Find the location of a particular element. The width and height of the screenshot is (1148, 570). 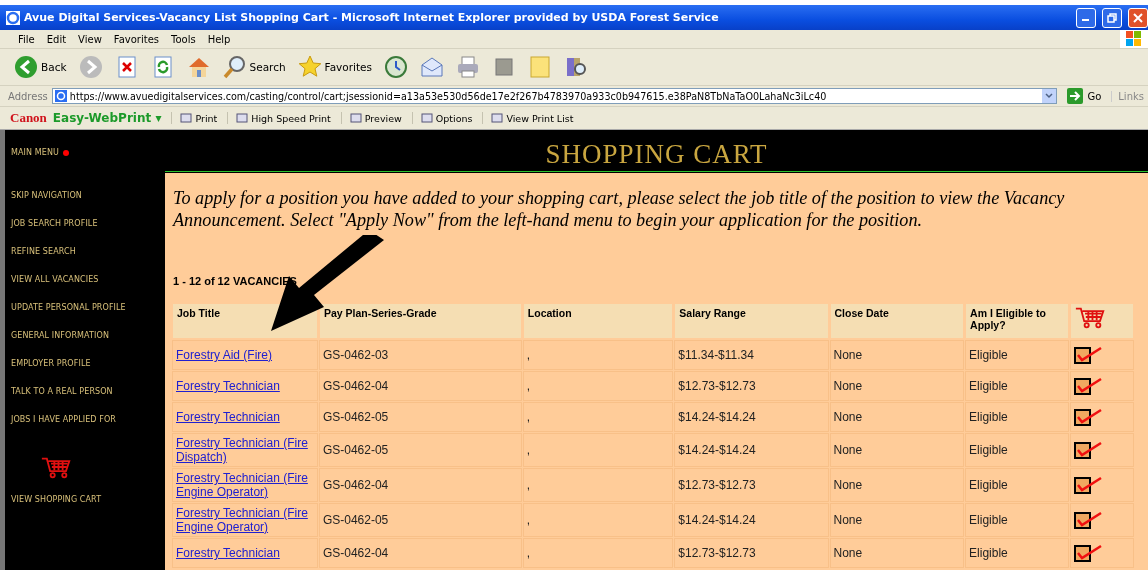

note-icon is located at coordinates (540, 67).